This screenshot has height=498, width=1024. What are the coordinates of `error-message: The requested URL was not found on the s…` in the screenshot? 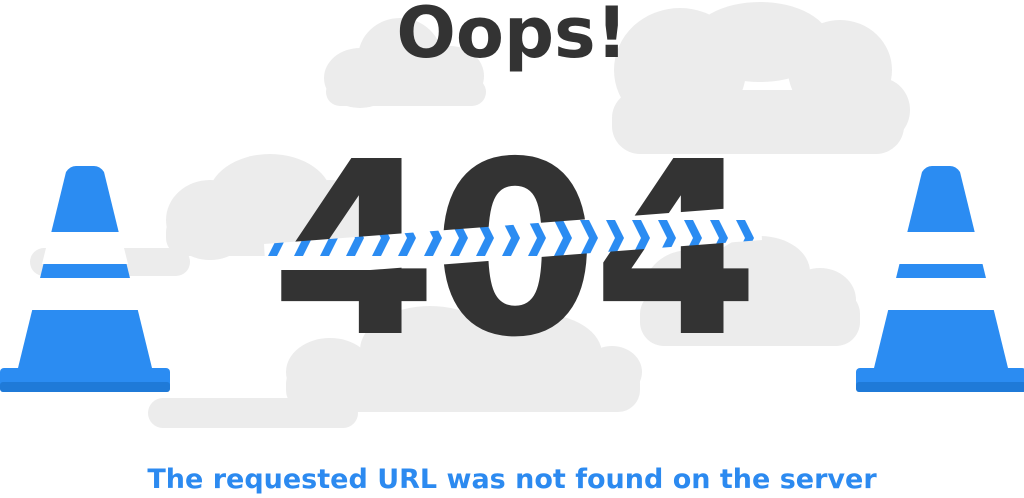 It's located at (512, 479).